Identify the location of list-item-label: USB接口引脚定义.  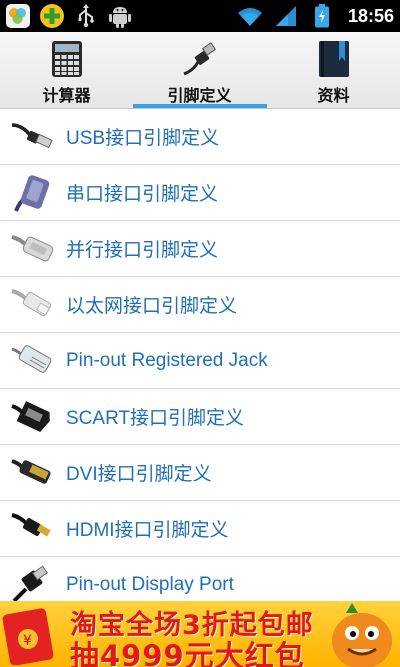
(143, 138).